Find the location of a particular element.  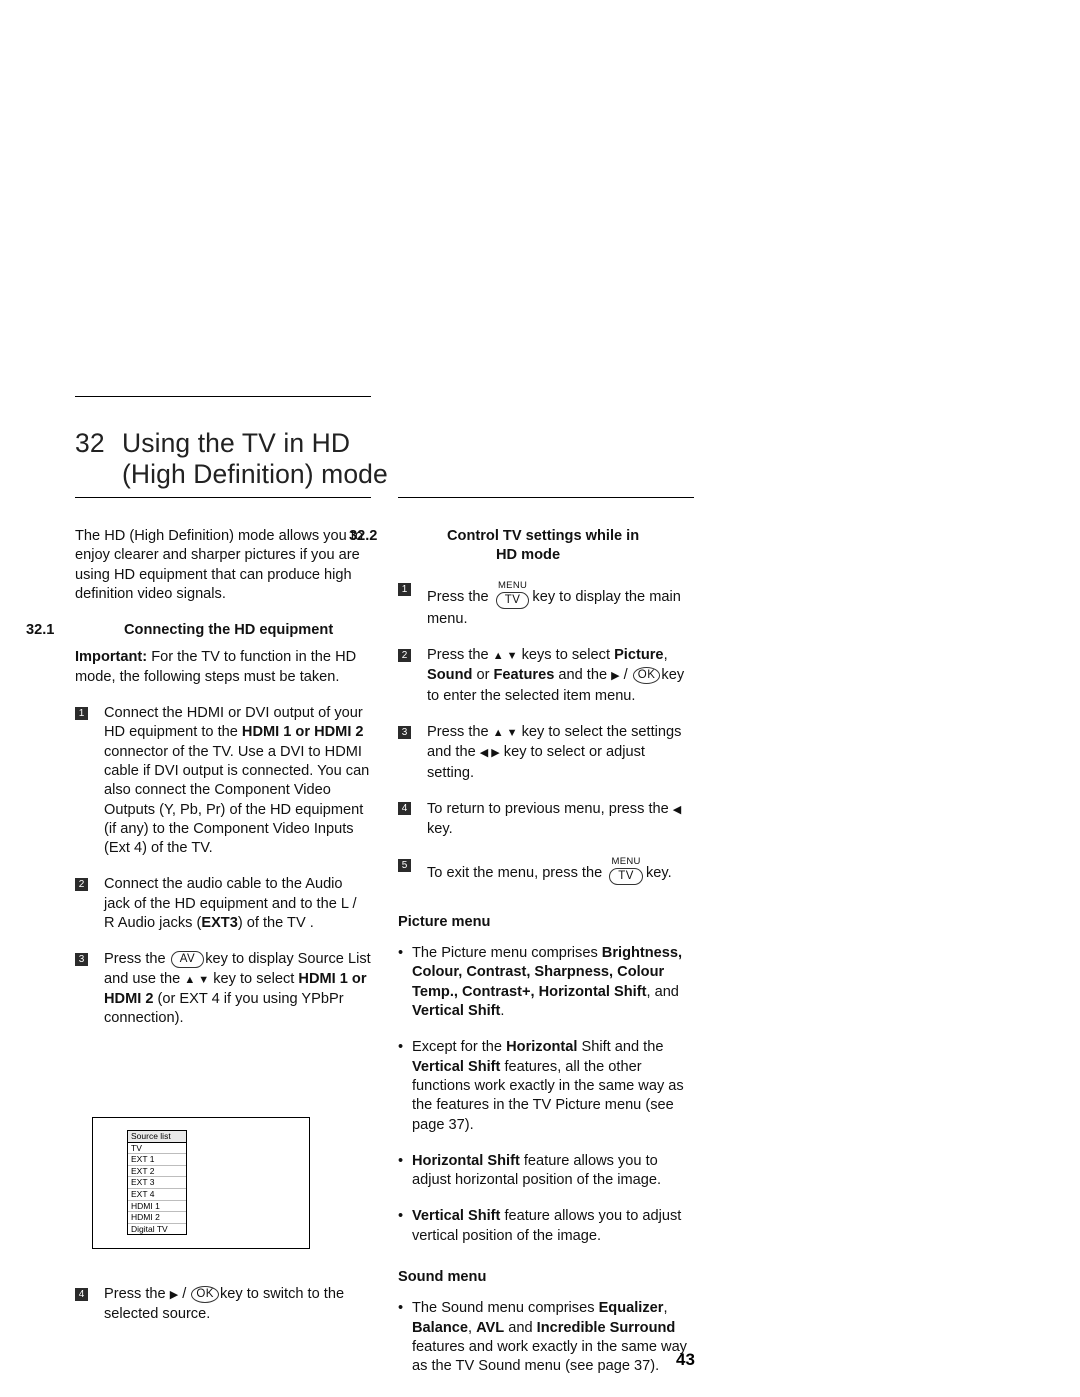

right-arrow-icon: ▶ is located at coordinates (615, 676).